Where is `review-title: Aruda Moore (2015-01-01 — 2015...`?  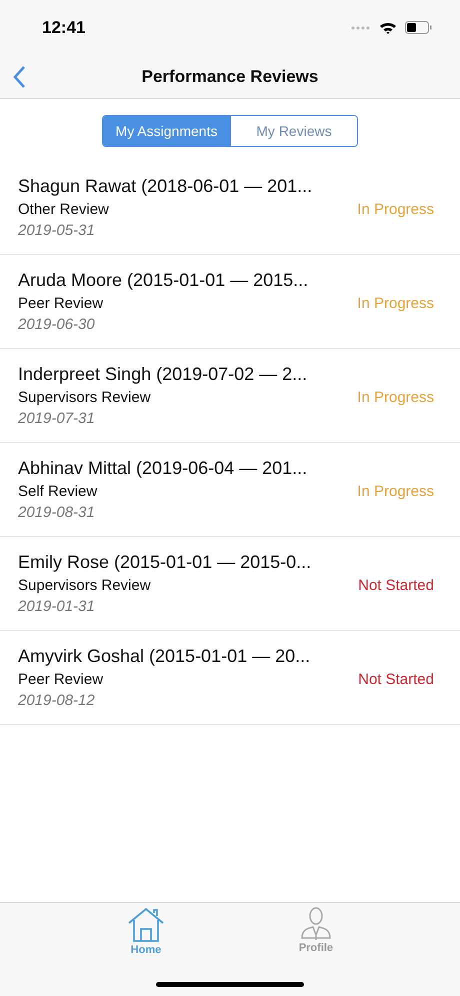
review-title: Aruda Moore (2015-01-01 — 2015... is located at coordinates (163, 280).